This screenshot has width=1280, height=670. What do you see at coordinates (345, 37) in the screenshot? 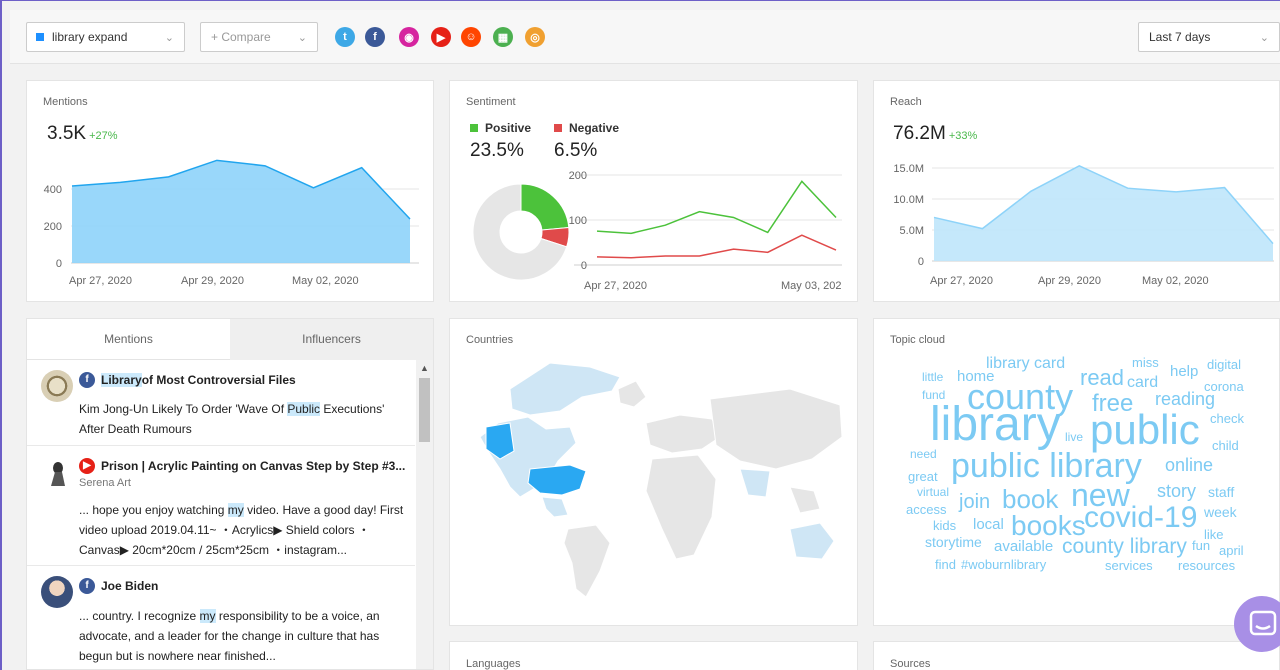
I see `twitter-icon: t` at bounding box center [345, 37].